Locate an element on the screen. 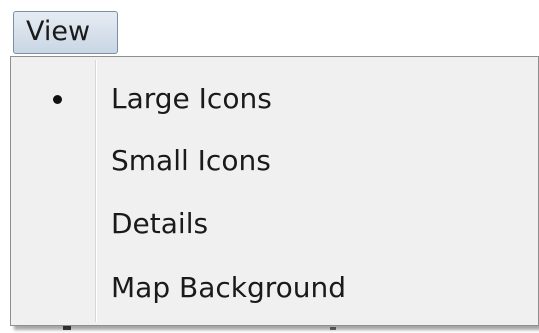 This screenshot has width=539, height=333. radio-bullet-icon is located at coordinates (57, 99).